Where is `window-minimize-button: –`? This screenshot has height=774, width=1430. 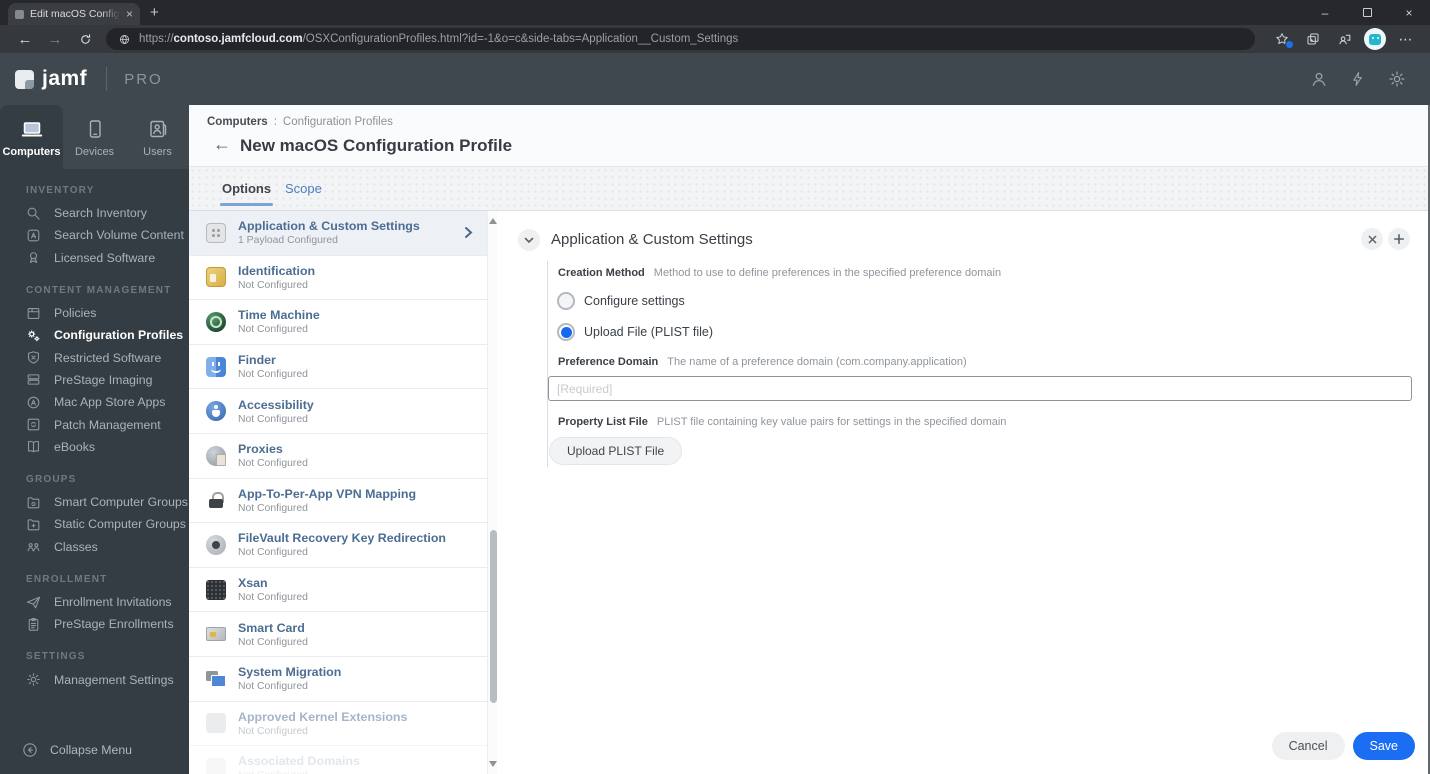 window-minimize-button: – is located at coordinates (1325, 12).